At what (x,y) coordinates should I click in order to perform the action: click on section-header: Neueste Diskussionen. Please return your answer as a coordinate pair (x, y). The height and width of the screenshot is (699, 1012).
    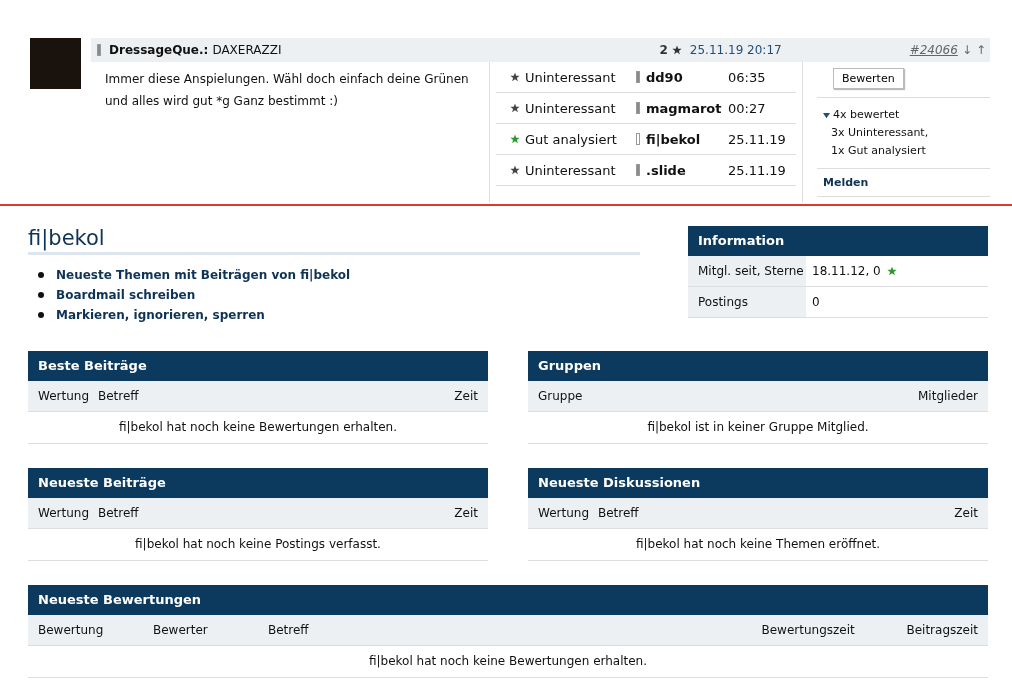
    Looking at the image, I should click on (758, 483).